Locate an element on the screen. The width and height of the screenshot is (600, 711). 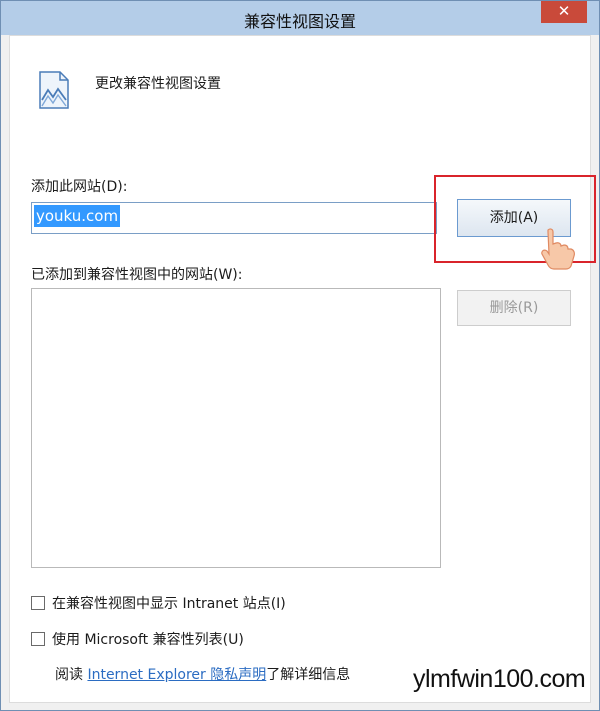
intranet-option: 在兼容性视图中显示 Intranet 站点(I) is located at coordinates (158, 603).